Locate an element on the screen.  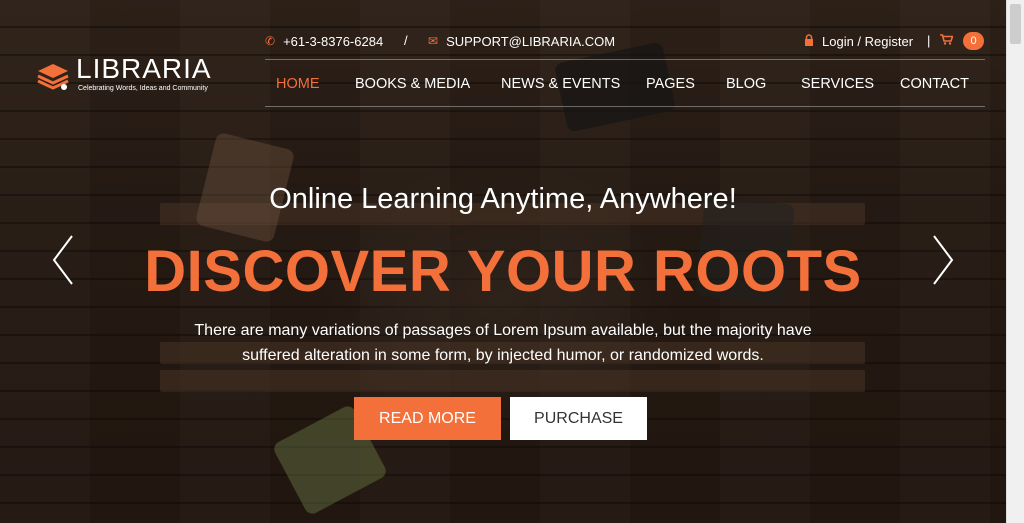
nav-divider is located at coordinates (625, 106).